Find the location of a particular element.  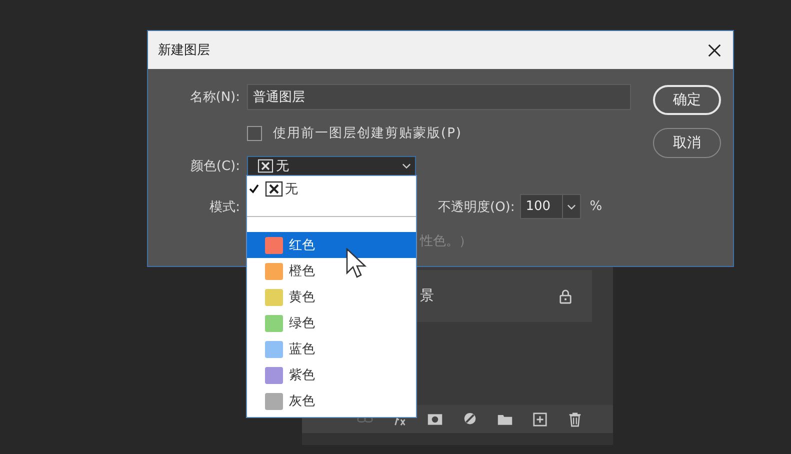

menu-item: 蓝色 is located at coordinates (331, 349).